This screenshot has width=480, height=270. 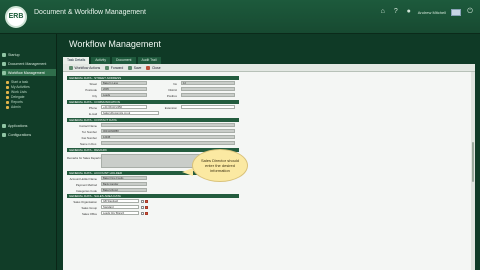 I want to click on tab-document: Document, so click(x=124, y=60).